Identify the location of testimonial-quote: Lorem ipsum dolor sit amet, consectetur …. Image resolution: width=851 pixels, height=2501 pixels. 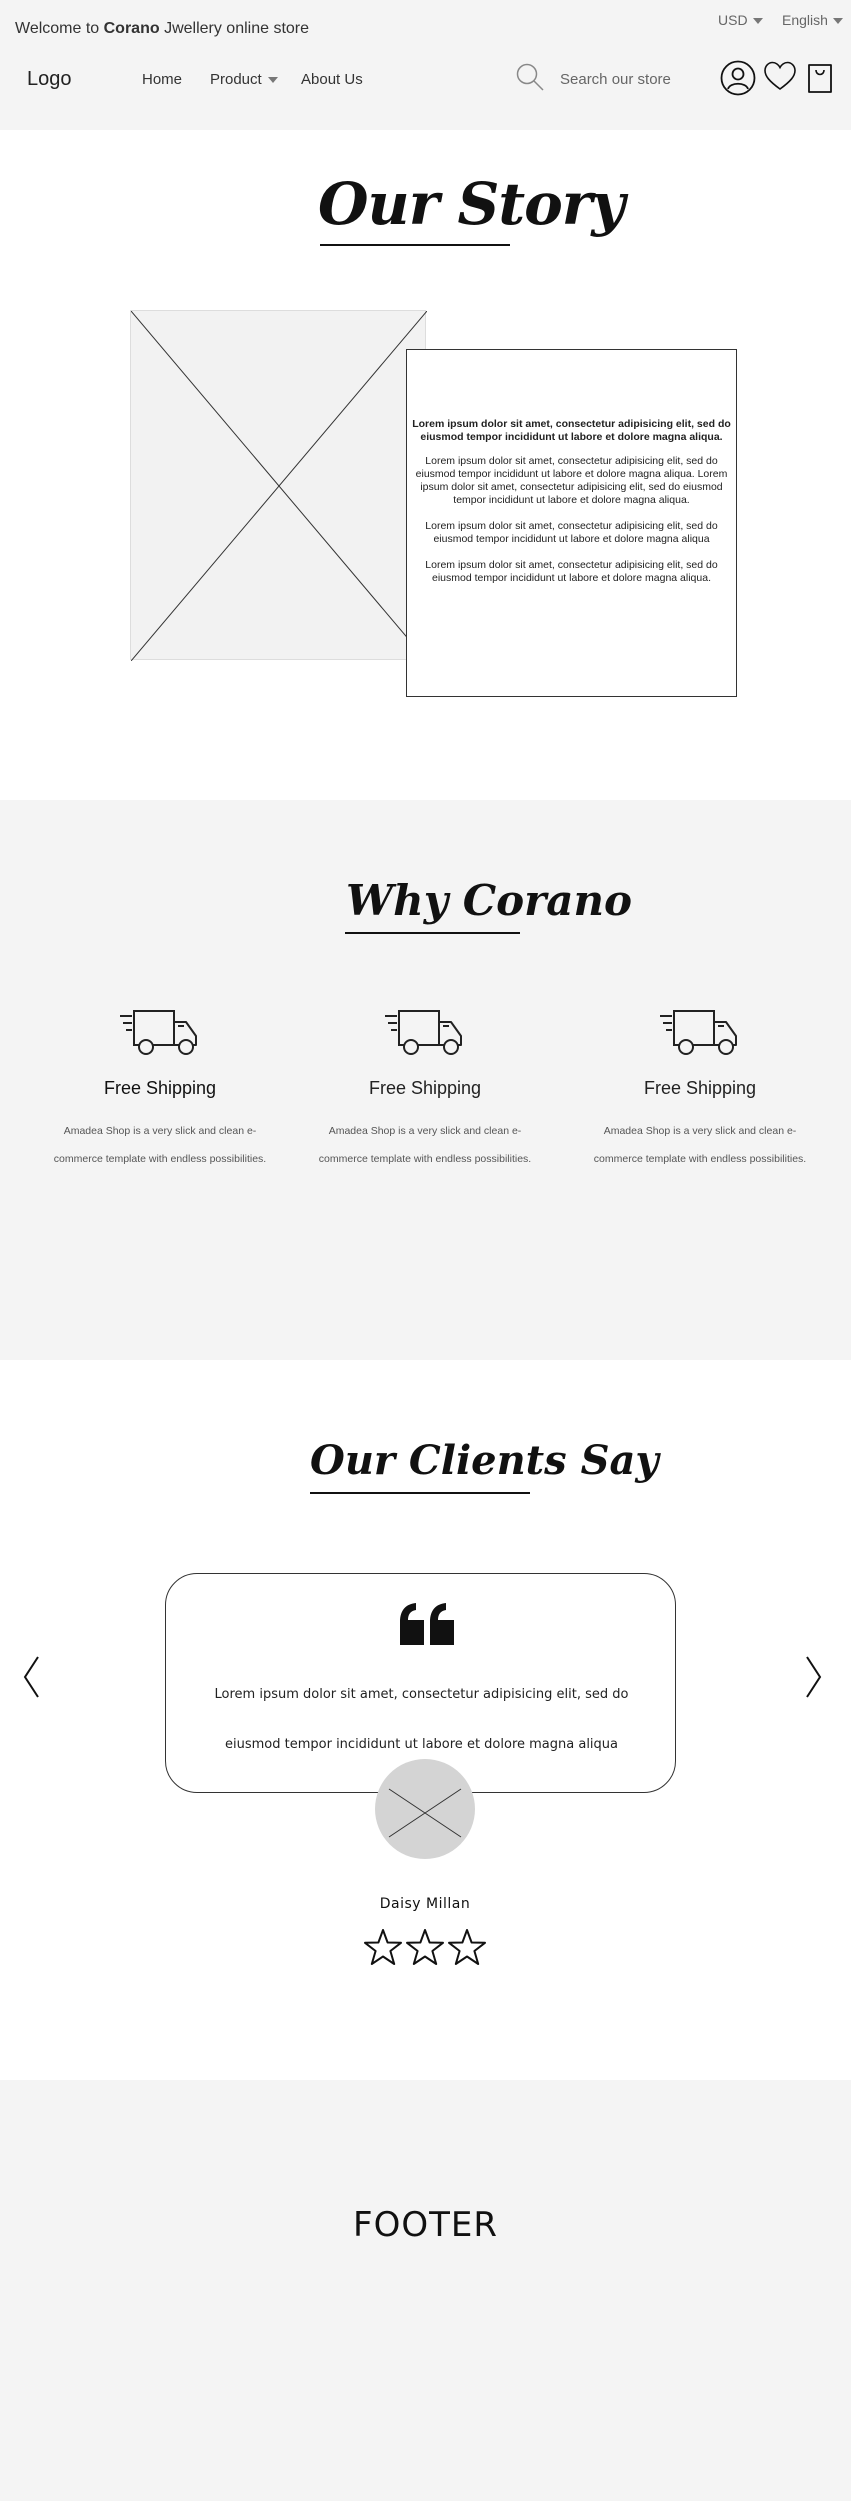
(421, 1719).